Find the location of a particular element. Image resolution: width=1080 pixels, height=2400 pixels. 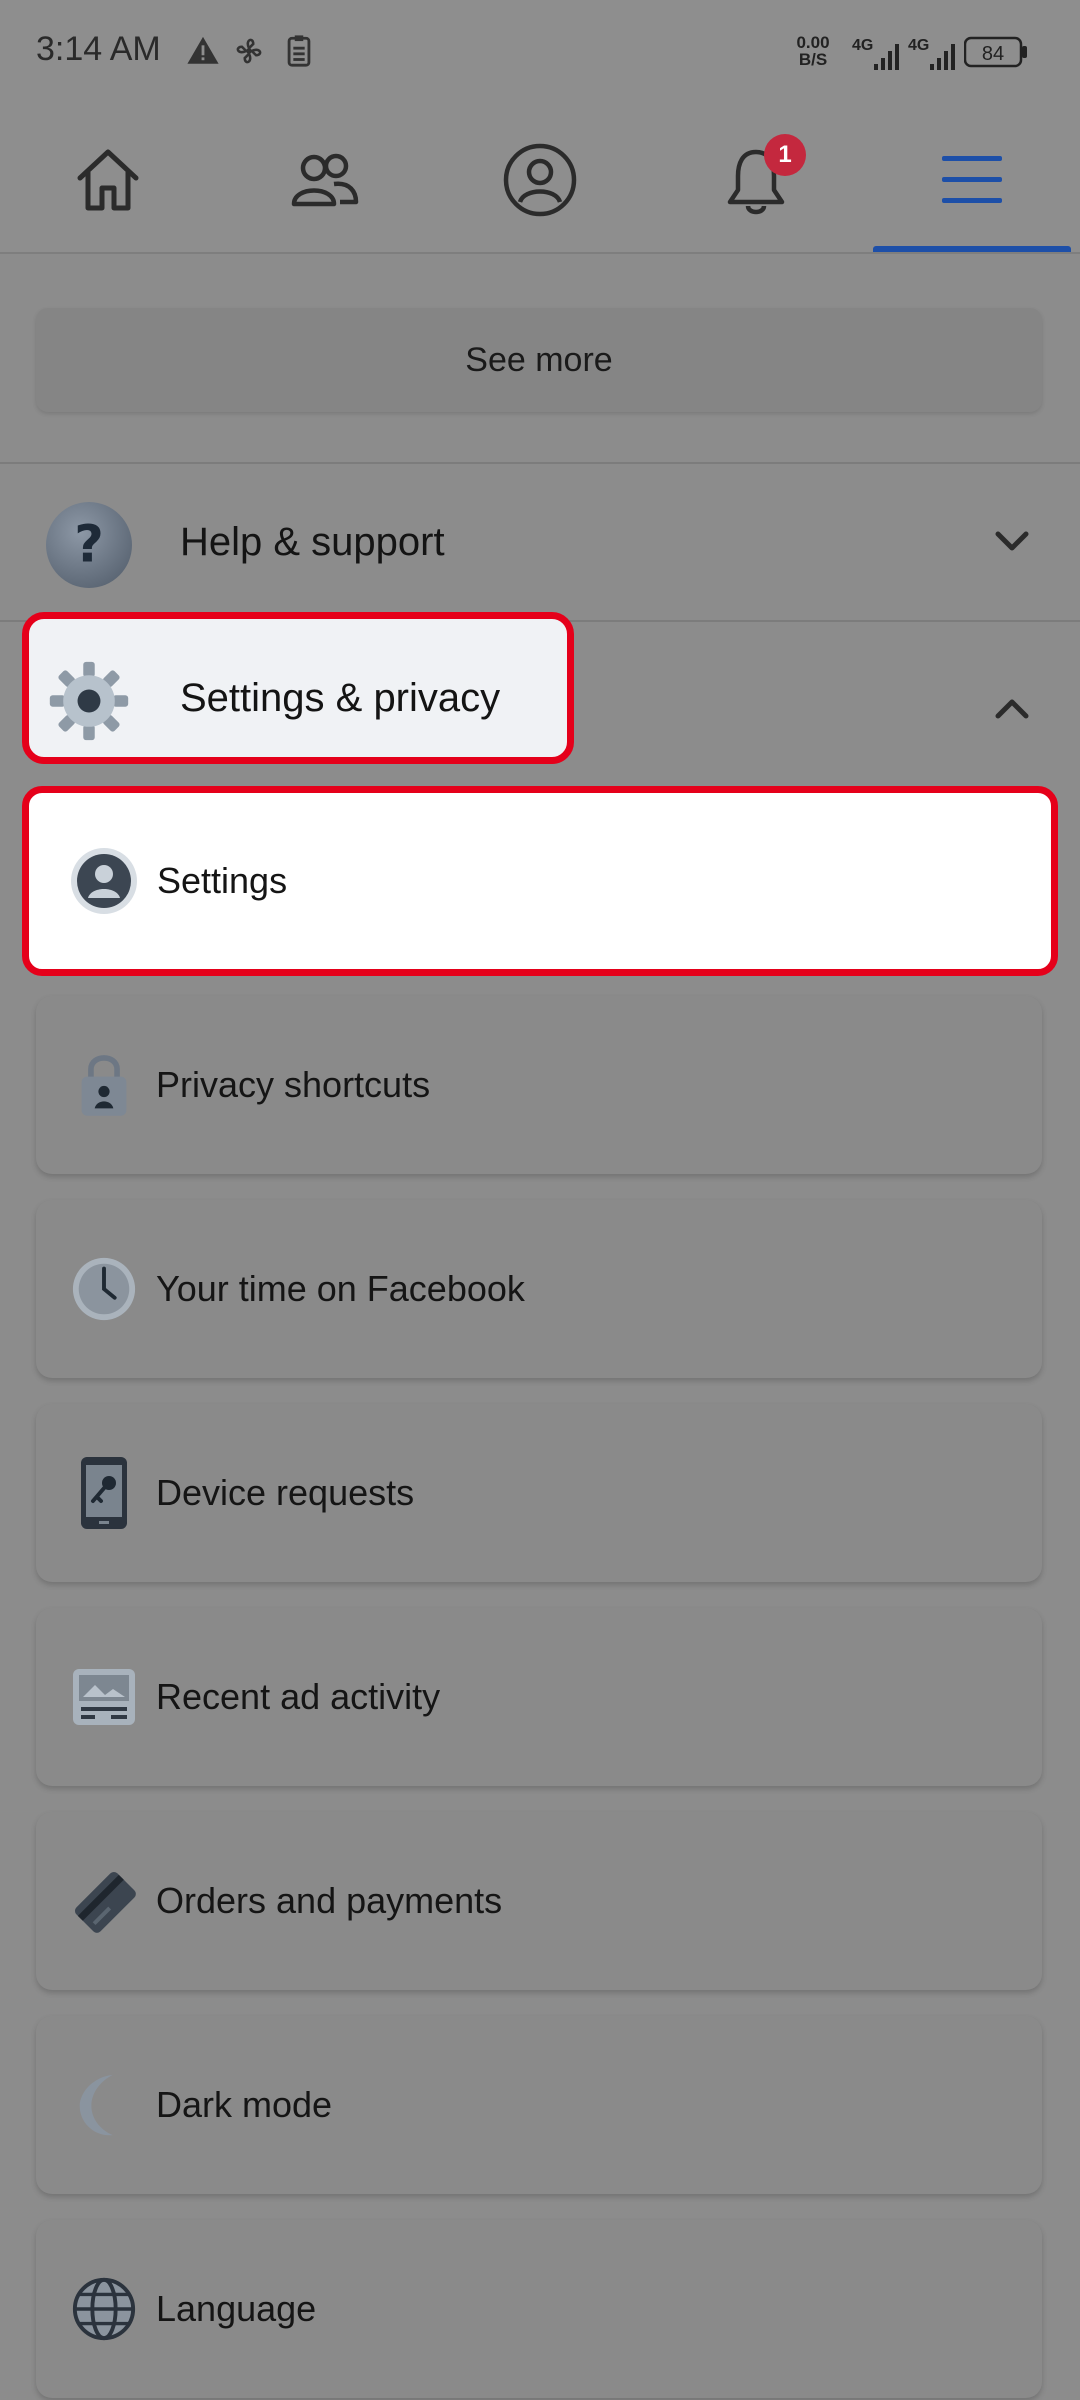

svg-text: 84 is located at coordinates (993, 54).